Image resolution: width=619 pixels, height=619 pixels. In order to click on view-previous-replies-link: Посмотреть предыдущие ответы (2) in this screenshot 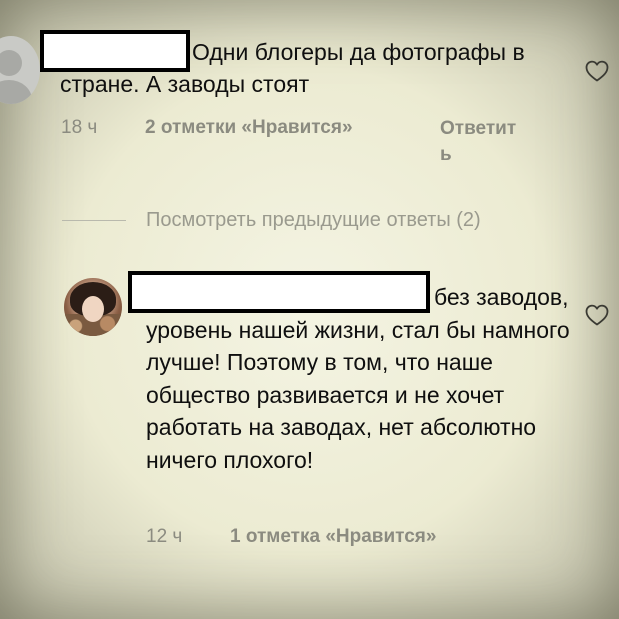, I will do `click(313, 220)`.